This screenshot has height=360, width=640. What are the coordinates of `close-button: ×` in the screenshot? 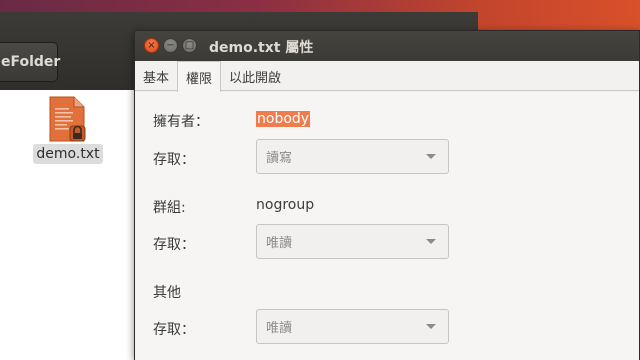 It's located at (151, 45).